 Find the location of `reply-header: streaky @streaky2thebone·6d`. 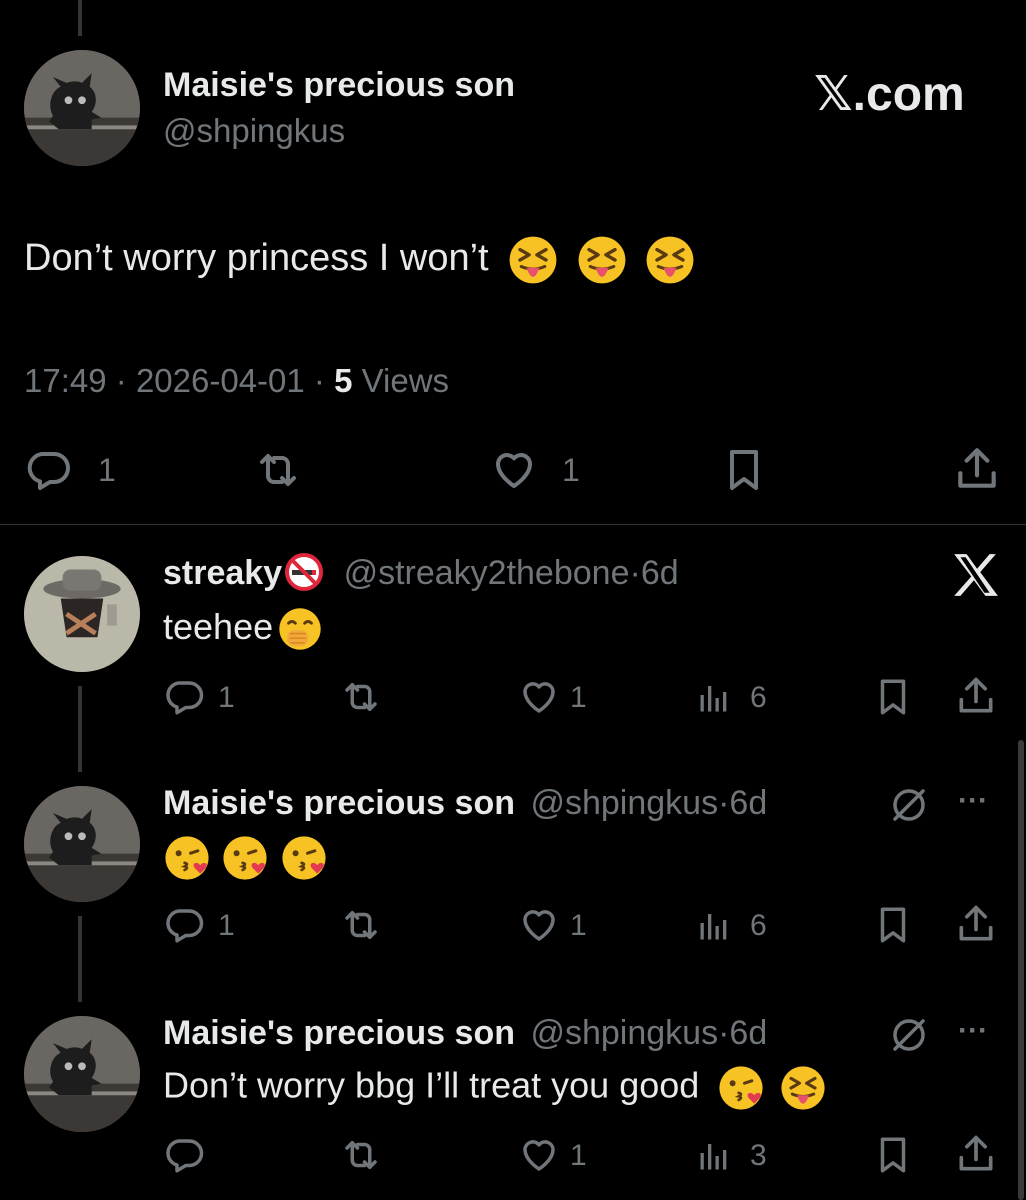

reply-header: streaky @streaky2thebone·6d is located at coordinates (421, 572).